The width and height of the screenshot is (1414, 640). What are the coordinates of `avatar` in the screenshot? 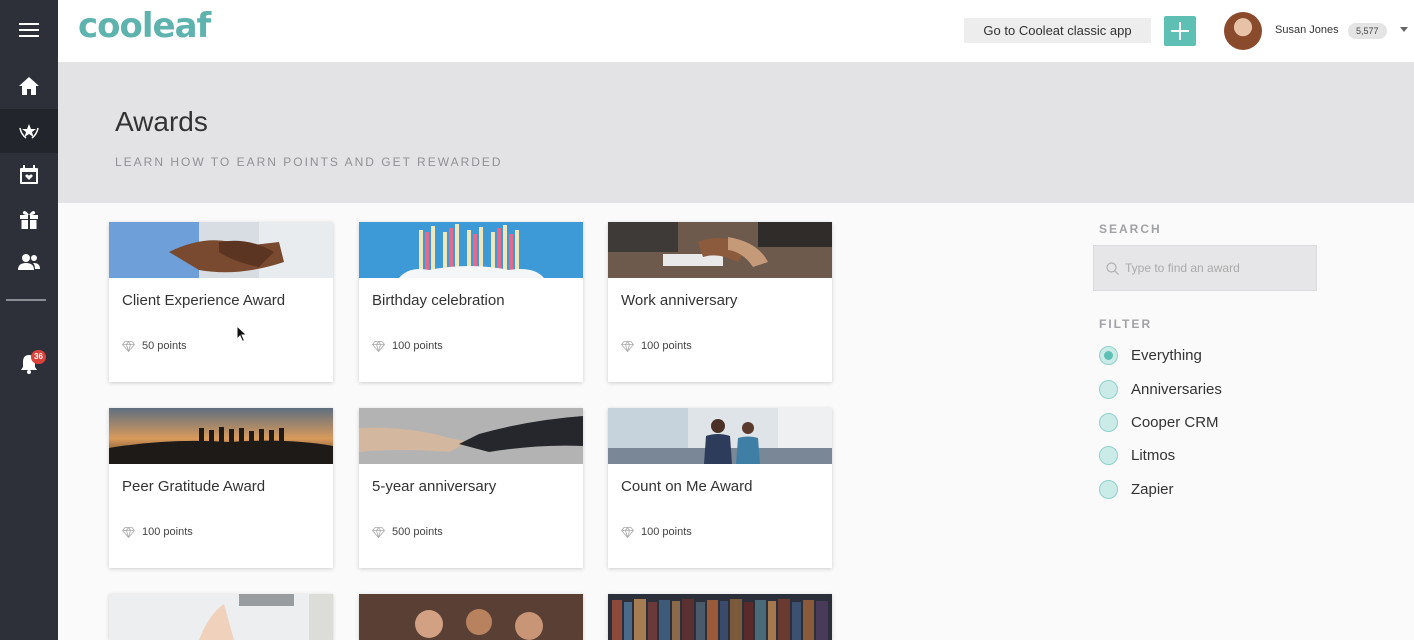 It's located at (1243, 31).